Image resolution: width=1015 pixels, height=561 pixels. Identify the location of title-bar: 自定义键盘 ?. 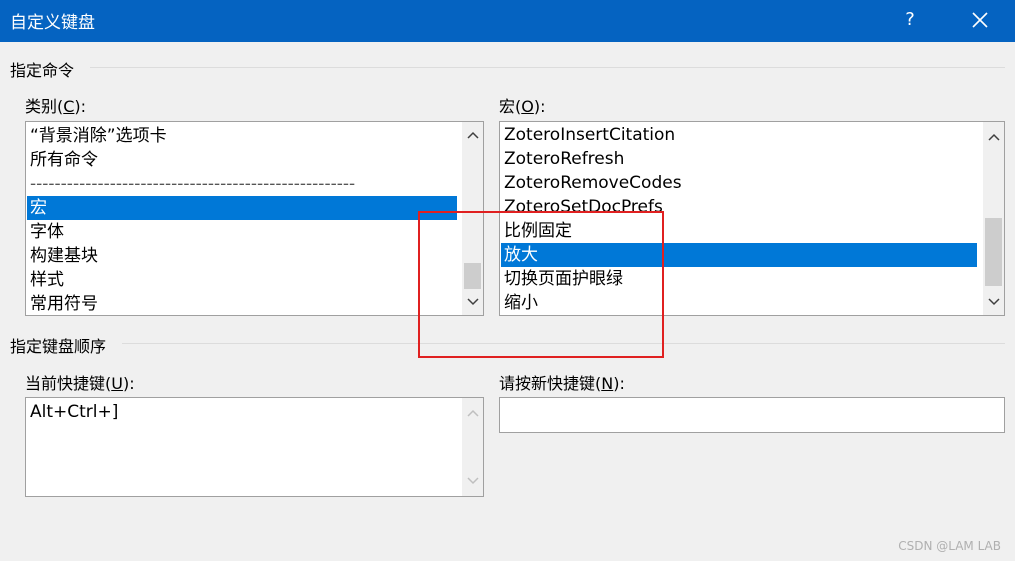
(507, 21).